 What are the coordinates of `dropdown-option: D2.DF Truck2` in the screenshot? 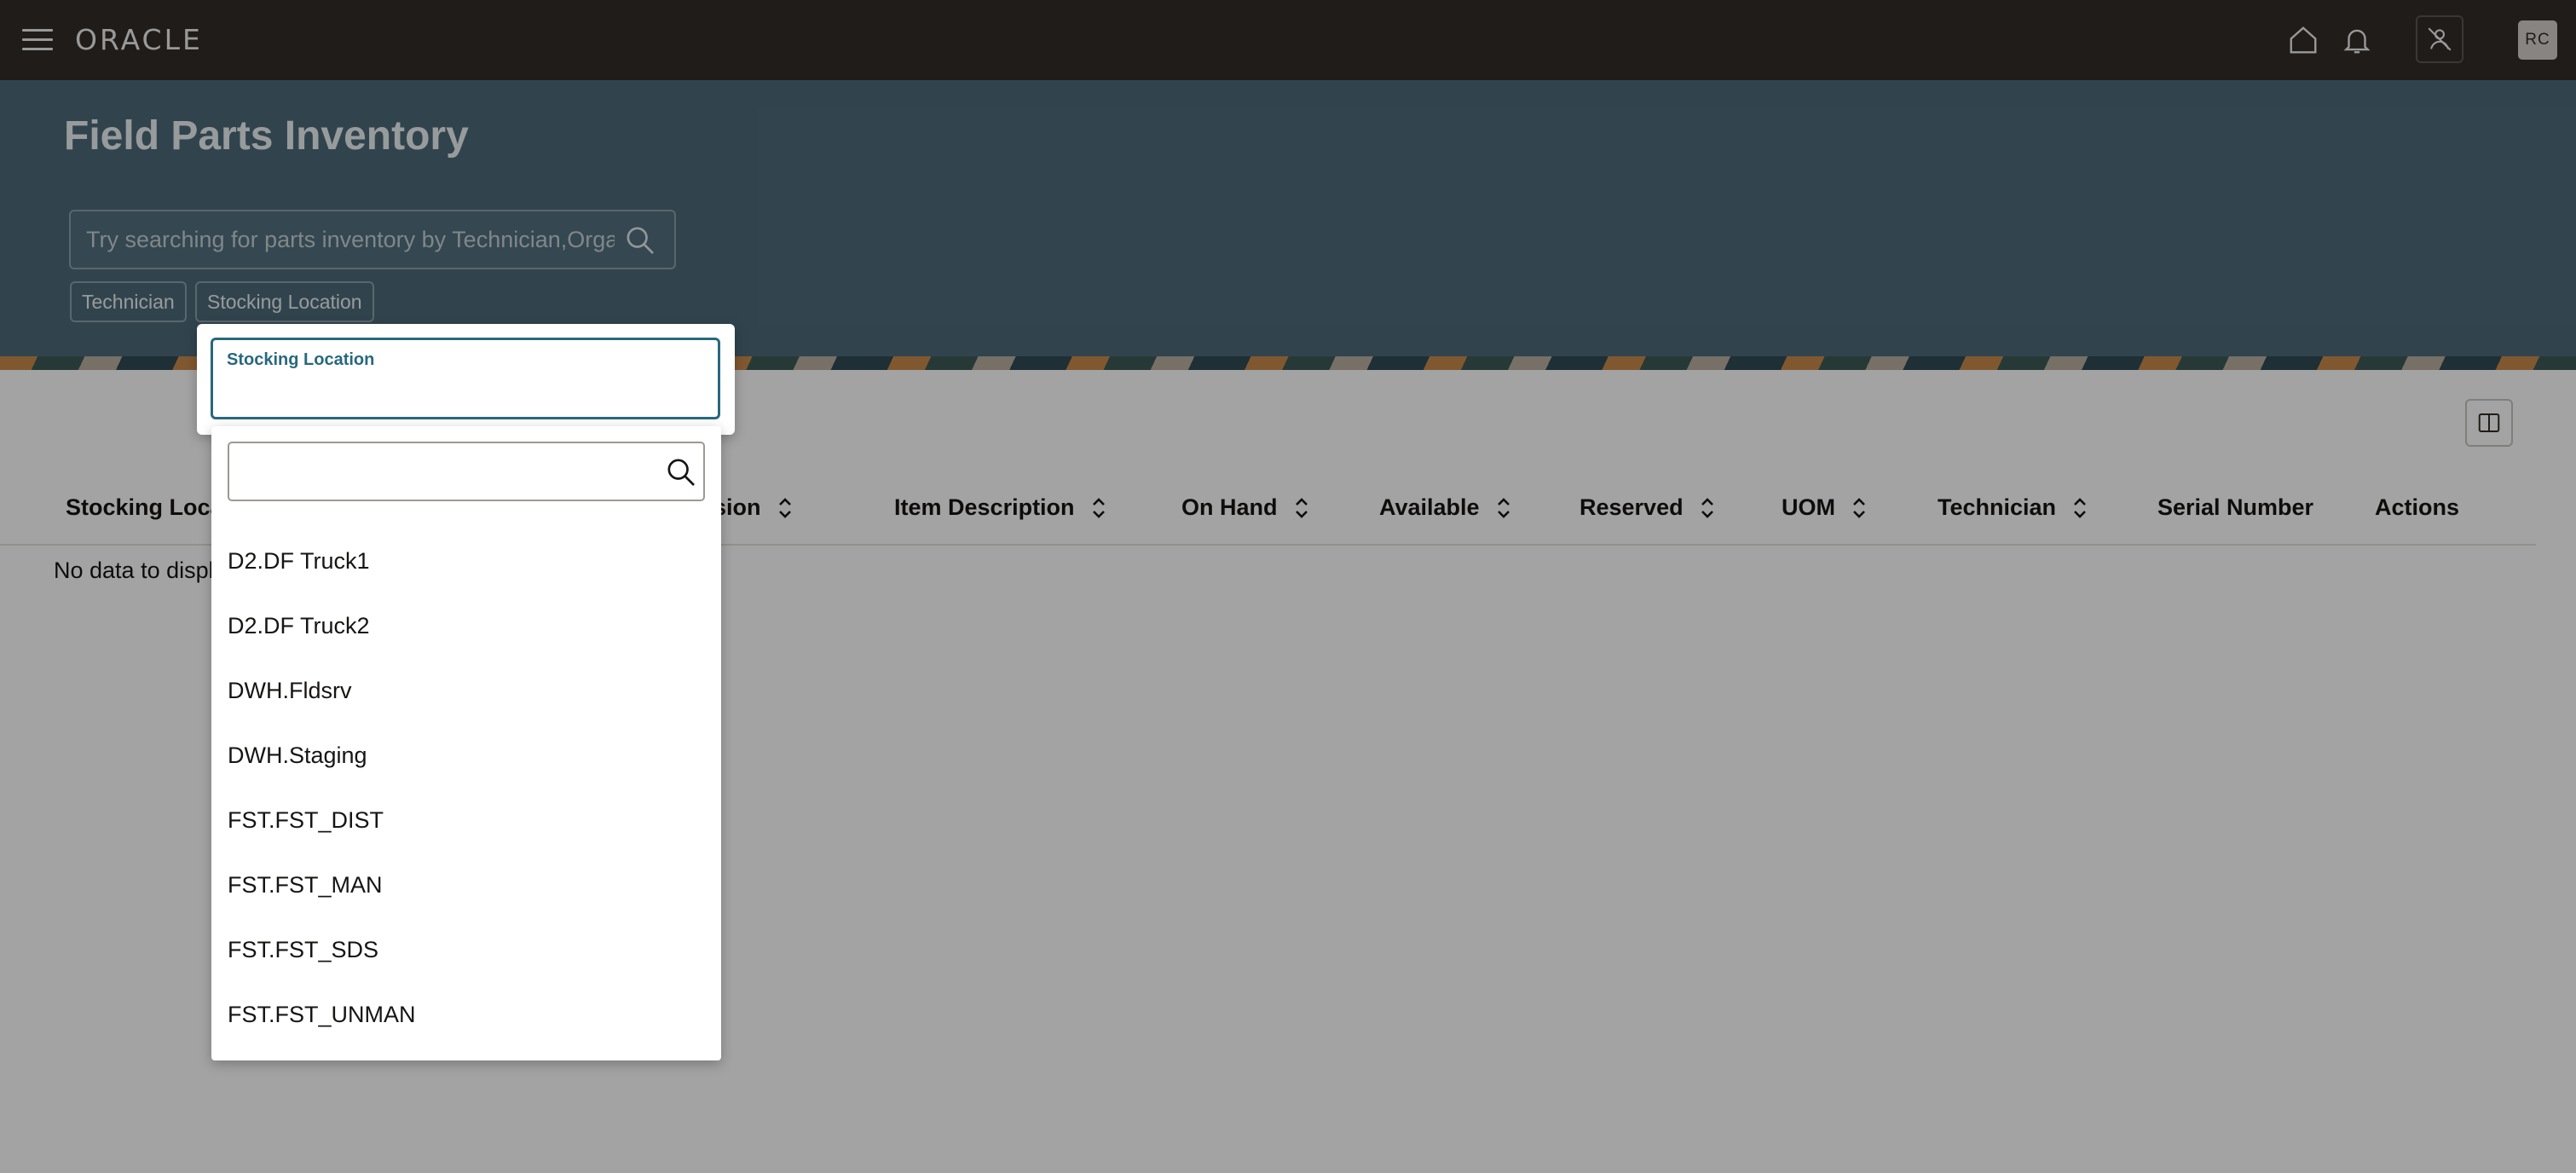 It's located at (299, 626).